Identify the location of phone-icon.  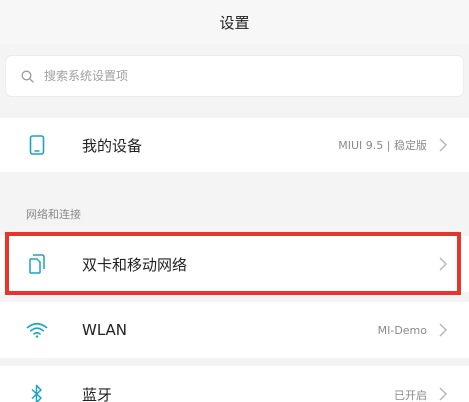
(37, 145).